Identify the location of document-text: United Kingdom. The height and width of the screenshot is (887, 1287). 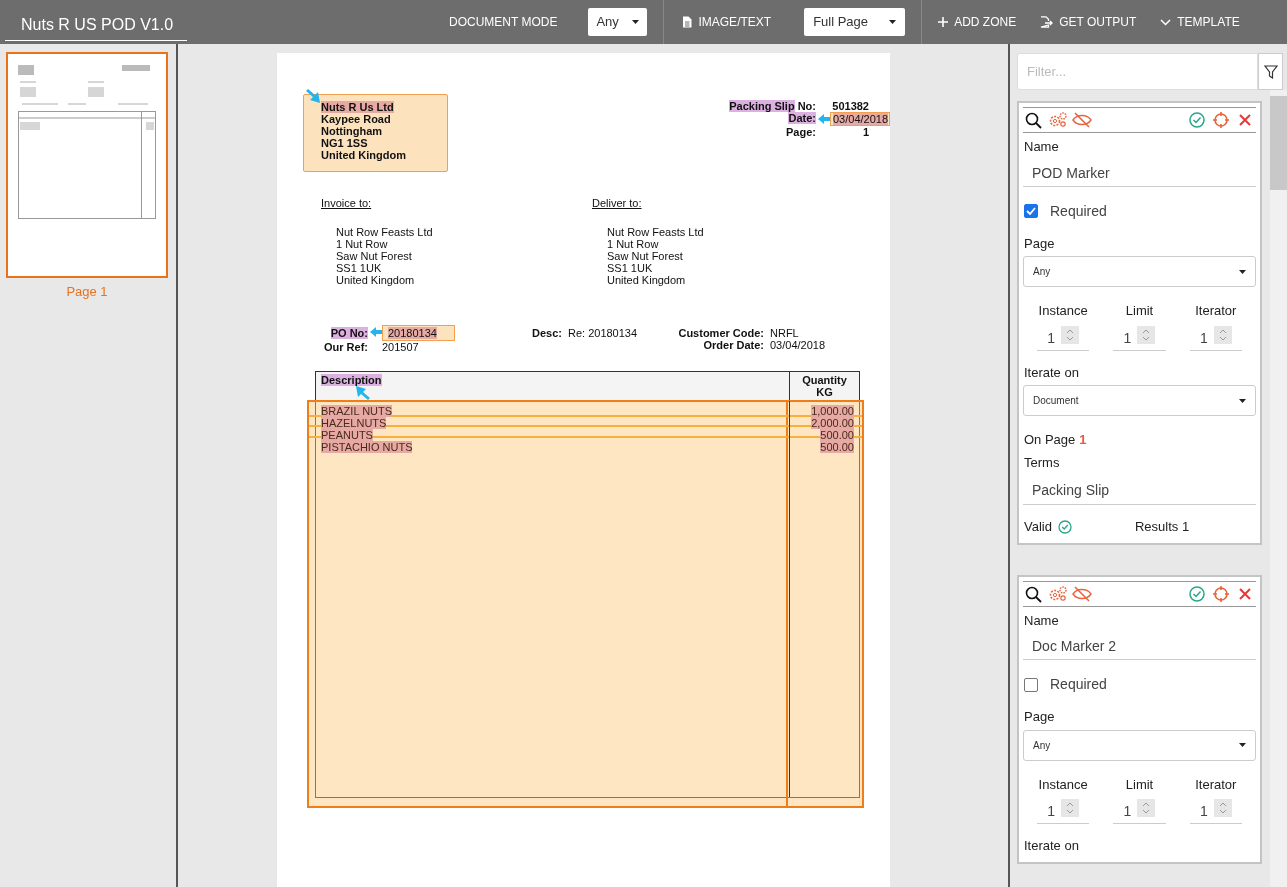
(363, 155).